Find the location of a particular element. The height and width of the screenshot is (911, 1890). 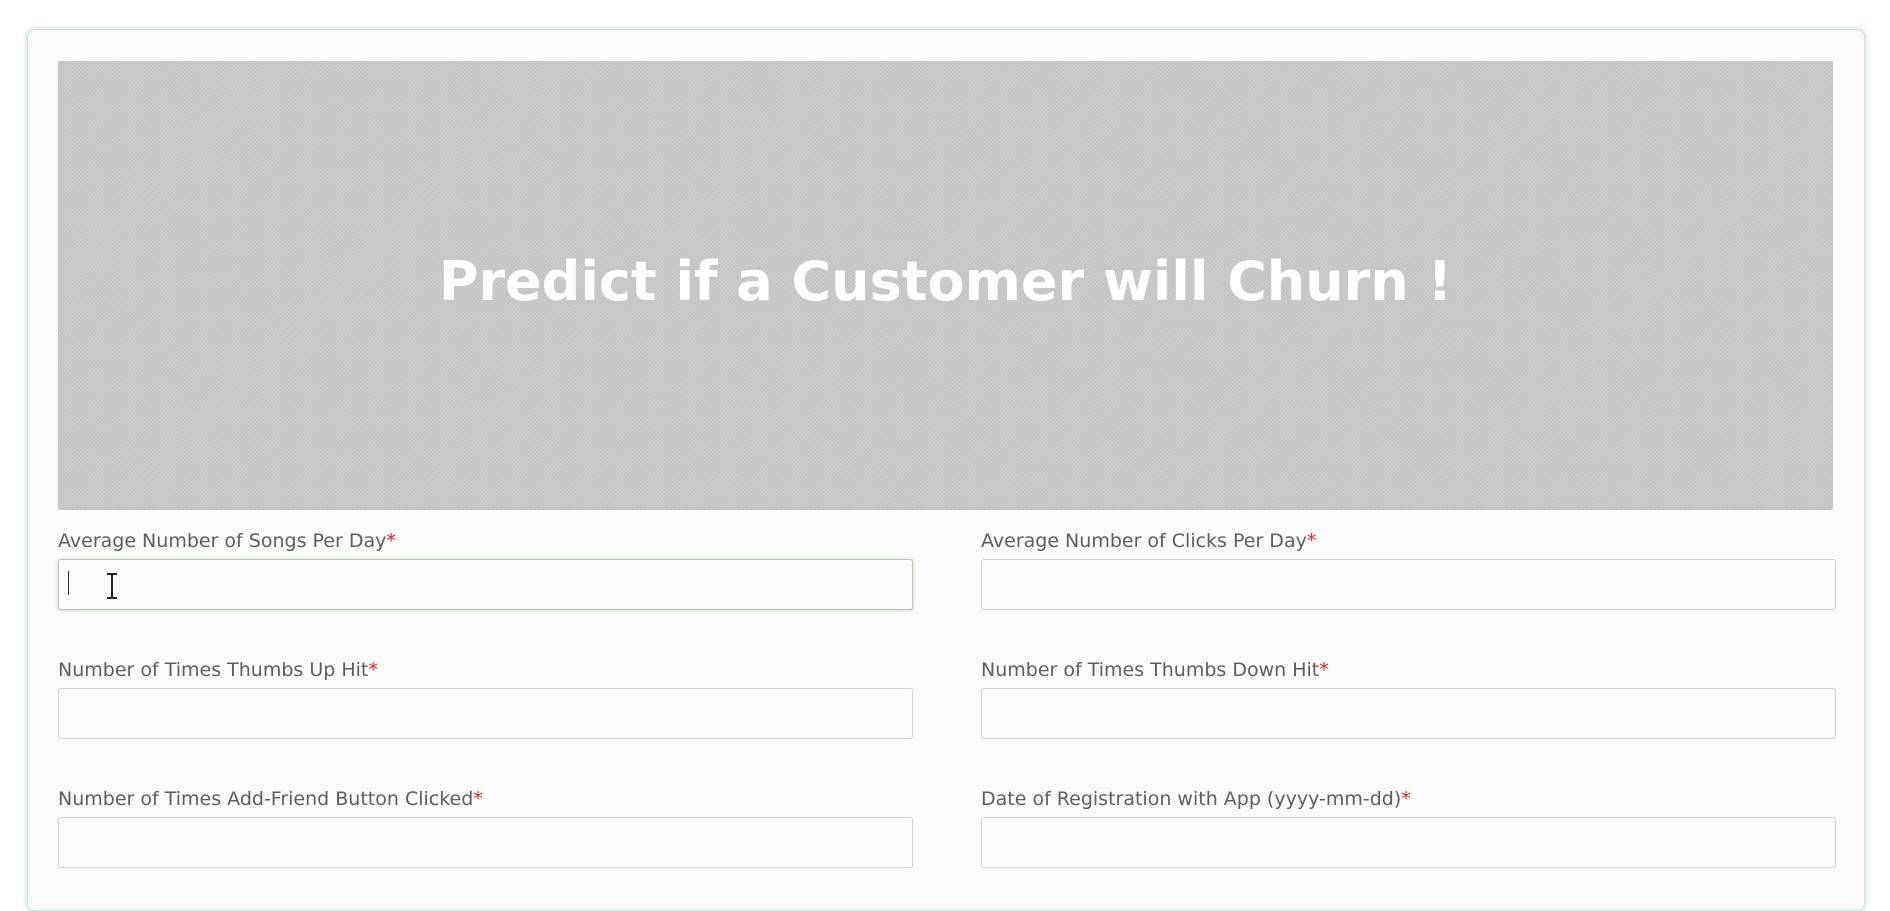

field-thumbs-up: Number of Times Thumbs Up Hit* is located at coordinates (486, 698).